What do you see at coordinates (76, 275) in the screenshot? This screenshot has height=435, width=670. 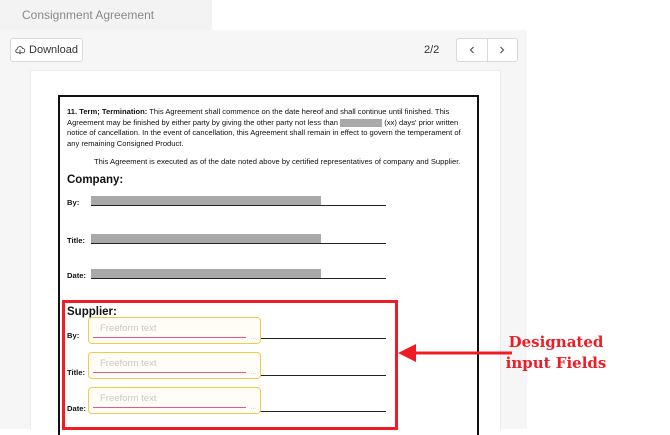 I see `company-date-label: Date:` at bounding box center [76, 275].